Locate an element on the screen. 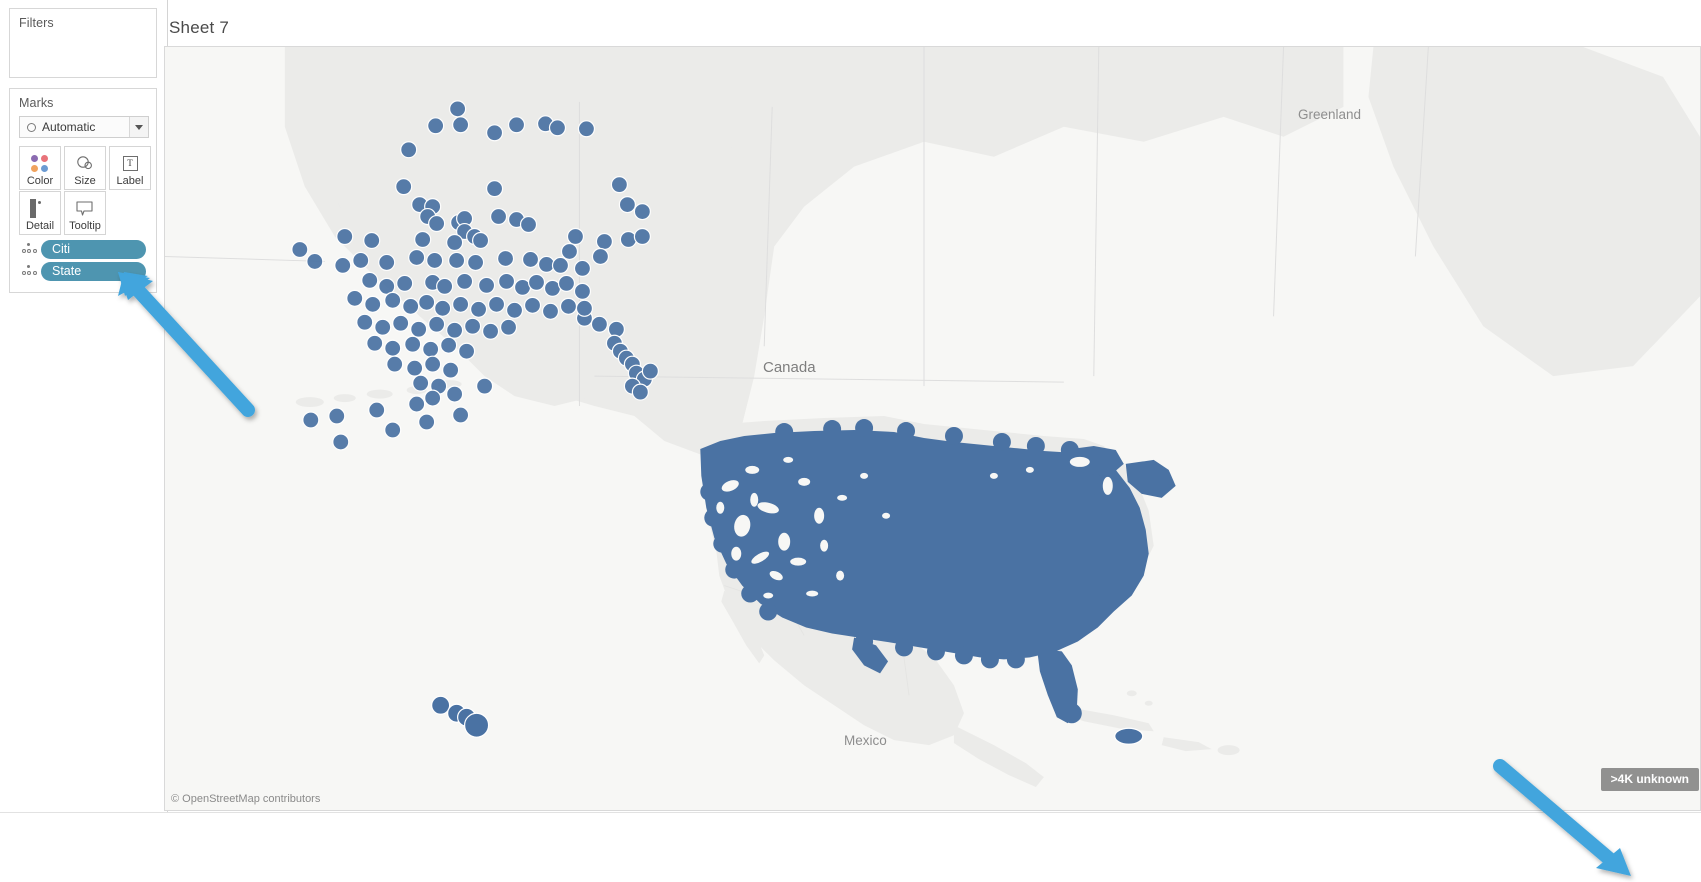 The image size is (1701, 882). marks-size-label: Size is located at coordinates (85, 181).